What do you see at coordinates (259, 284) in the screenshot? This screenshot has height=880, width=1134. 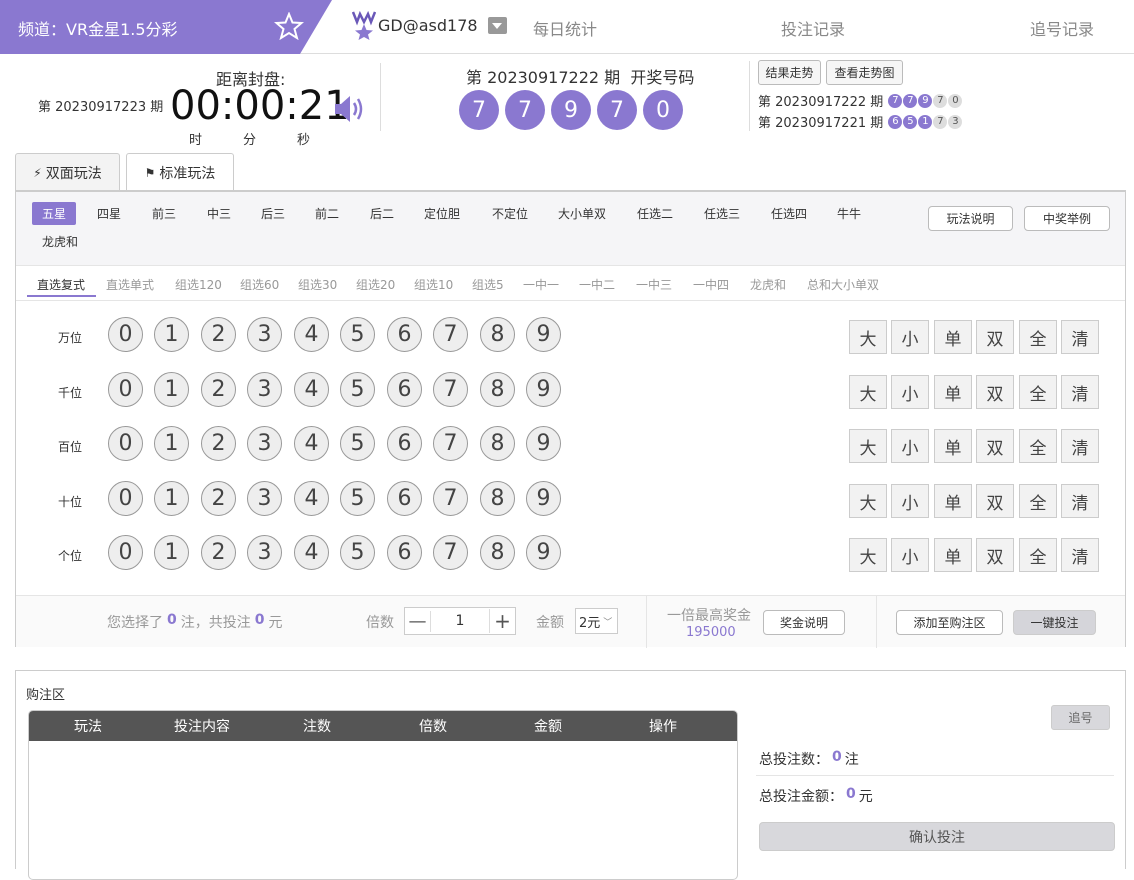 I see `sub-tab: 组选60` at bounding box center [259, 284].